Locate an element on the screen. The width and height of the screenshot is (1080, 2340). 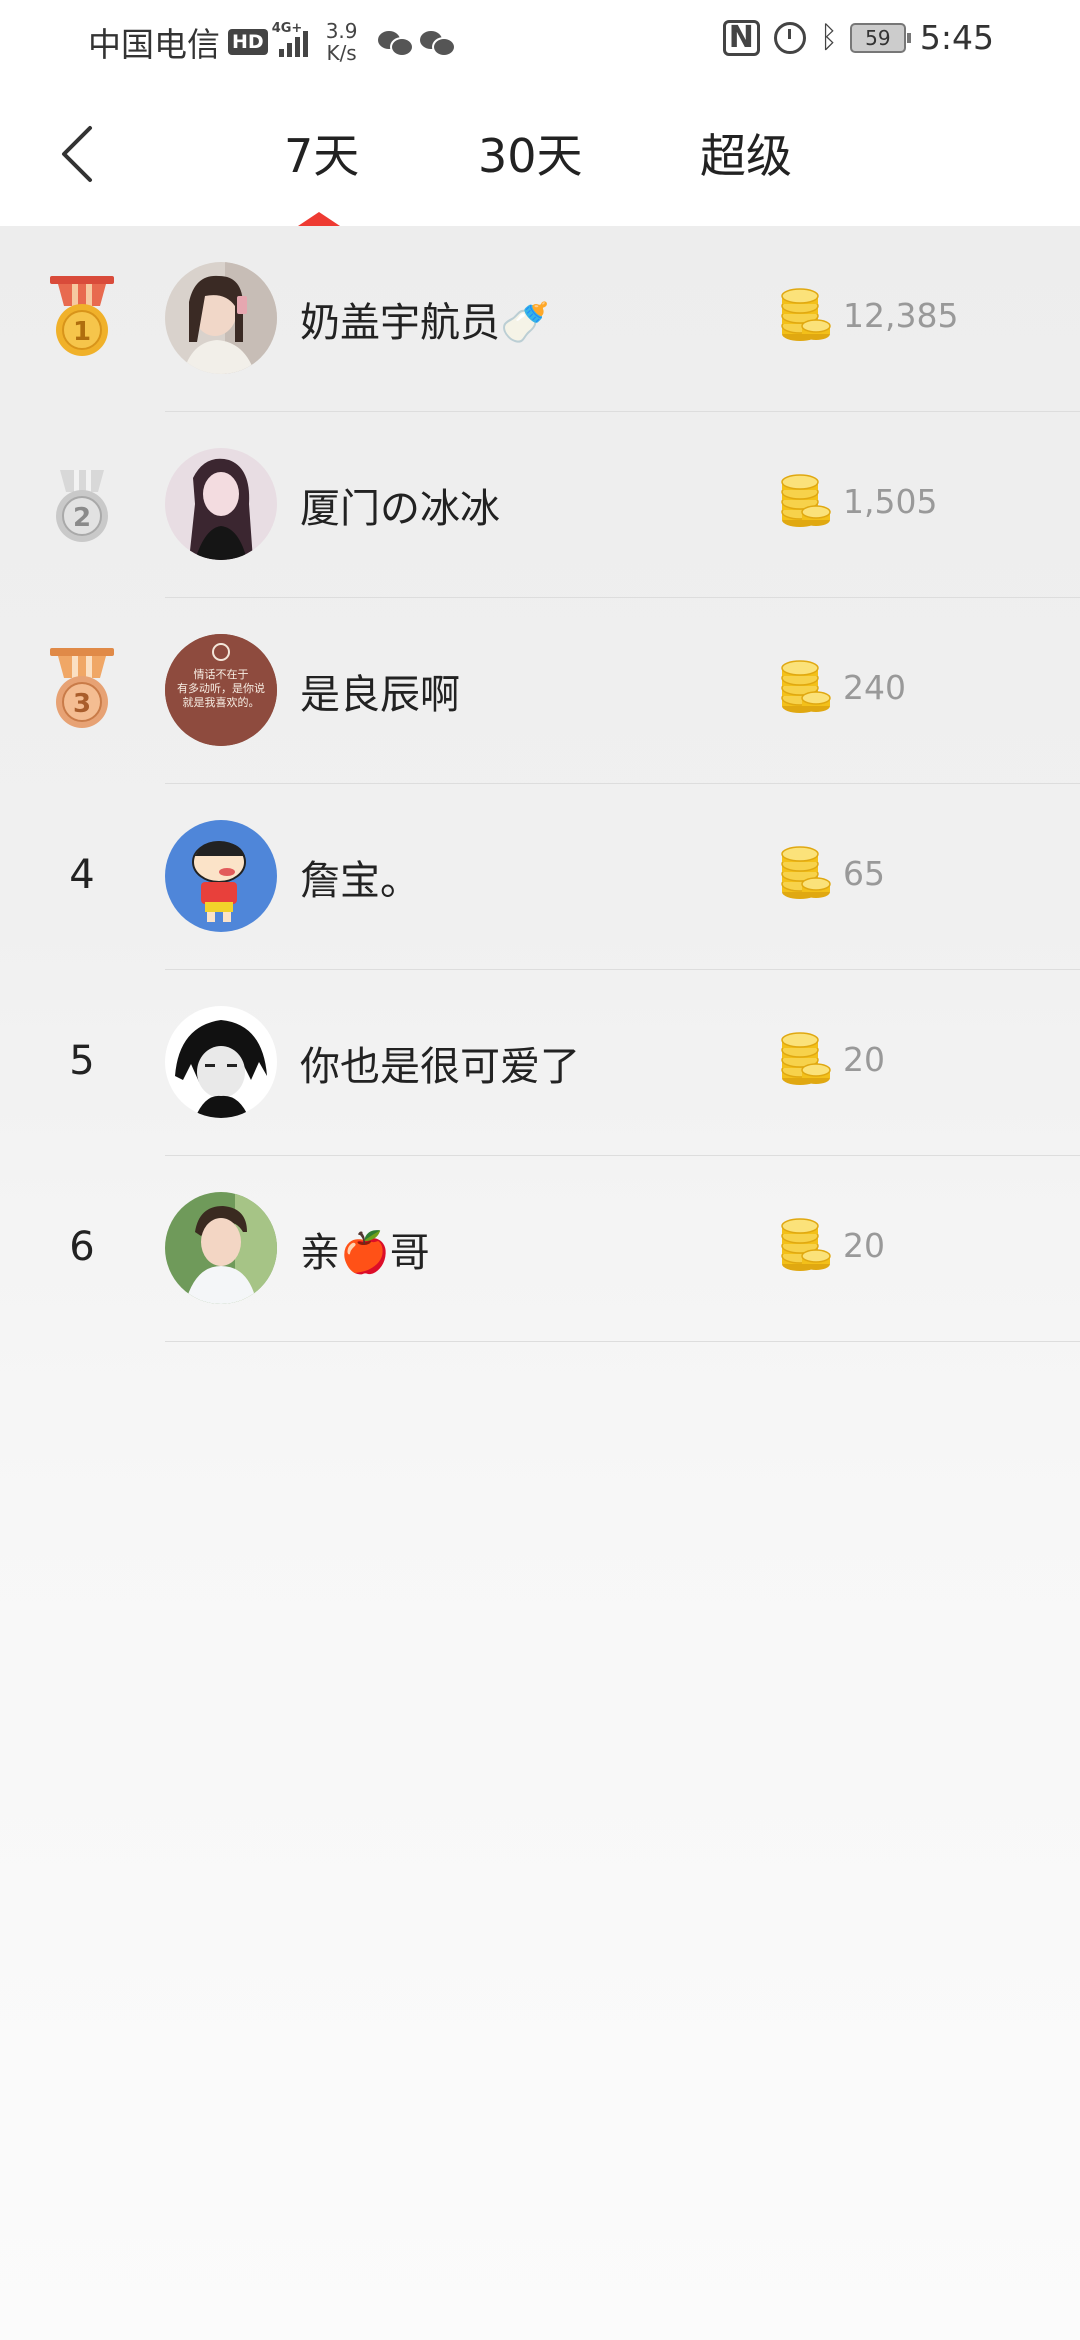
silver-medal-icon: 2 is located at coordinates (82, 506).